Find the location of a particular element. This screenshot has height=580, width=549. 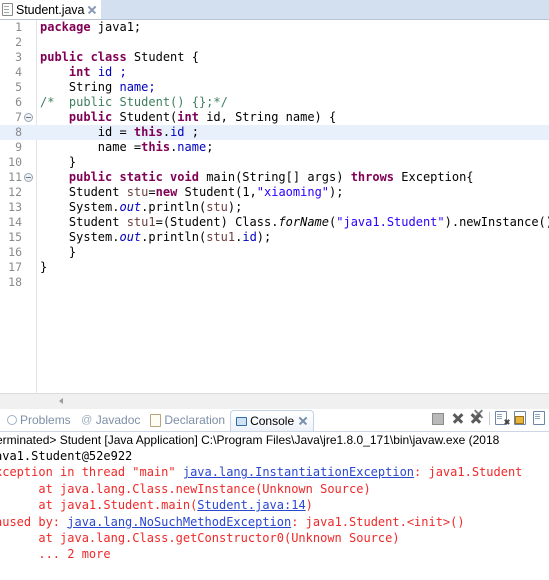

code-token: public static void is located at coordinates (137, 177).